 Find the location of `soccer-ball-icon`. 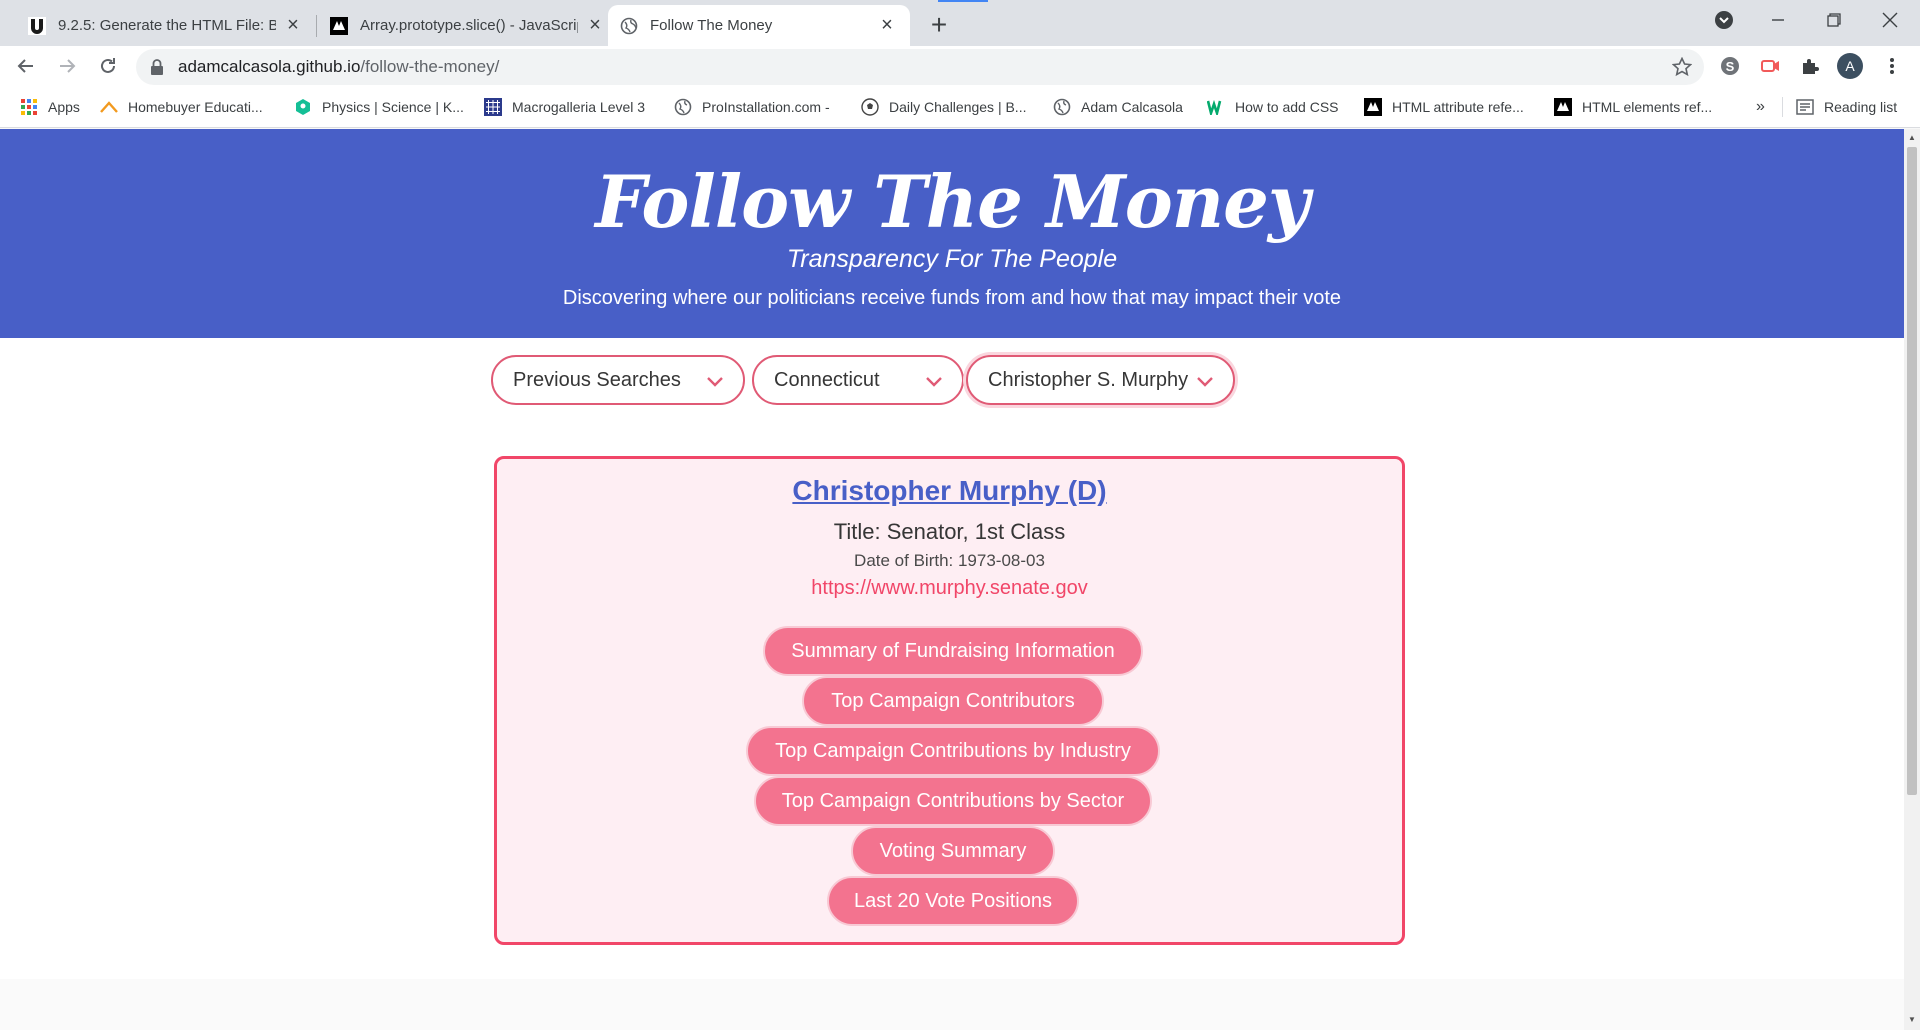

soccer-ball-icon is located at coordinates (870, 107).